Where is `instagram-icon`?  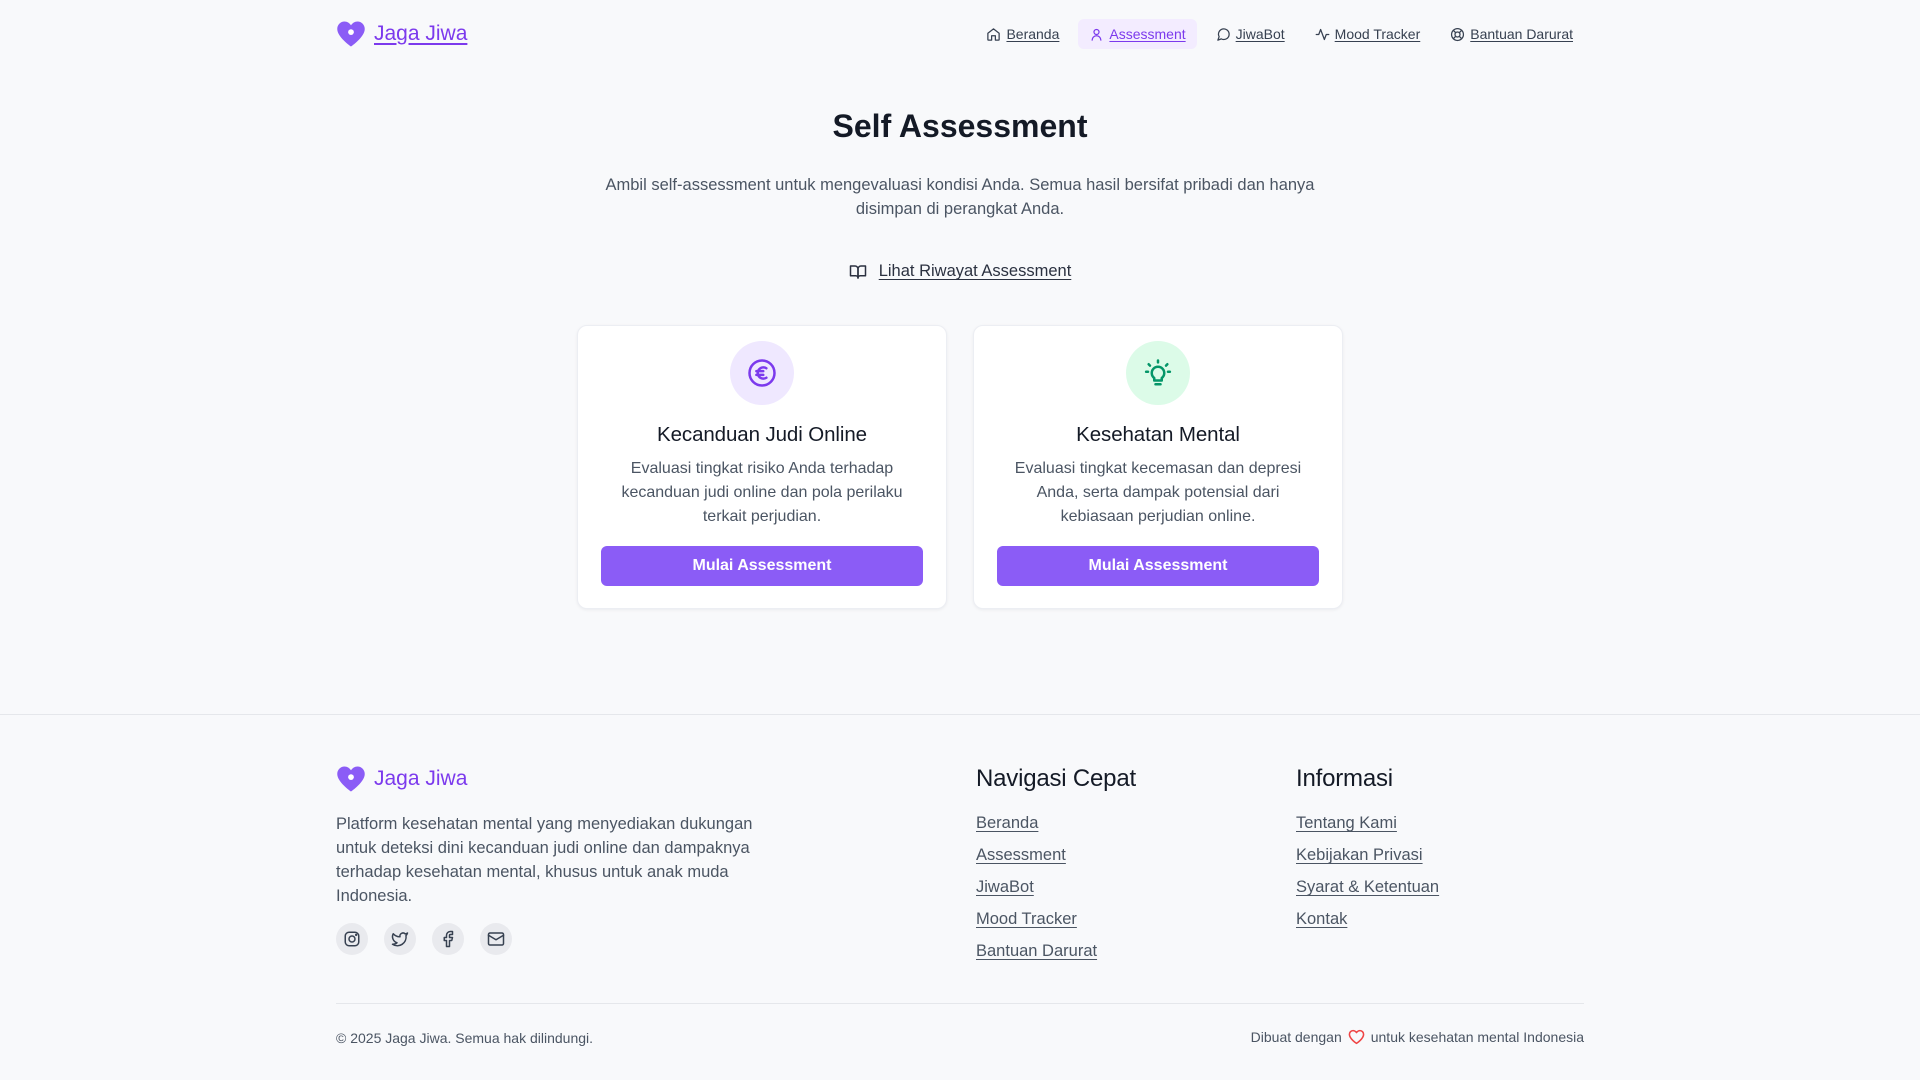
instagram-icon is located at coordinates (352, 939).